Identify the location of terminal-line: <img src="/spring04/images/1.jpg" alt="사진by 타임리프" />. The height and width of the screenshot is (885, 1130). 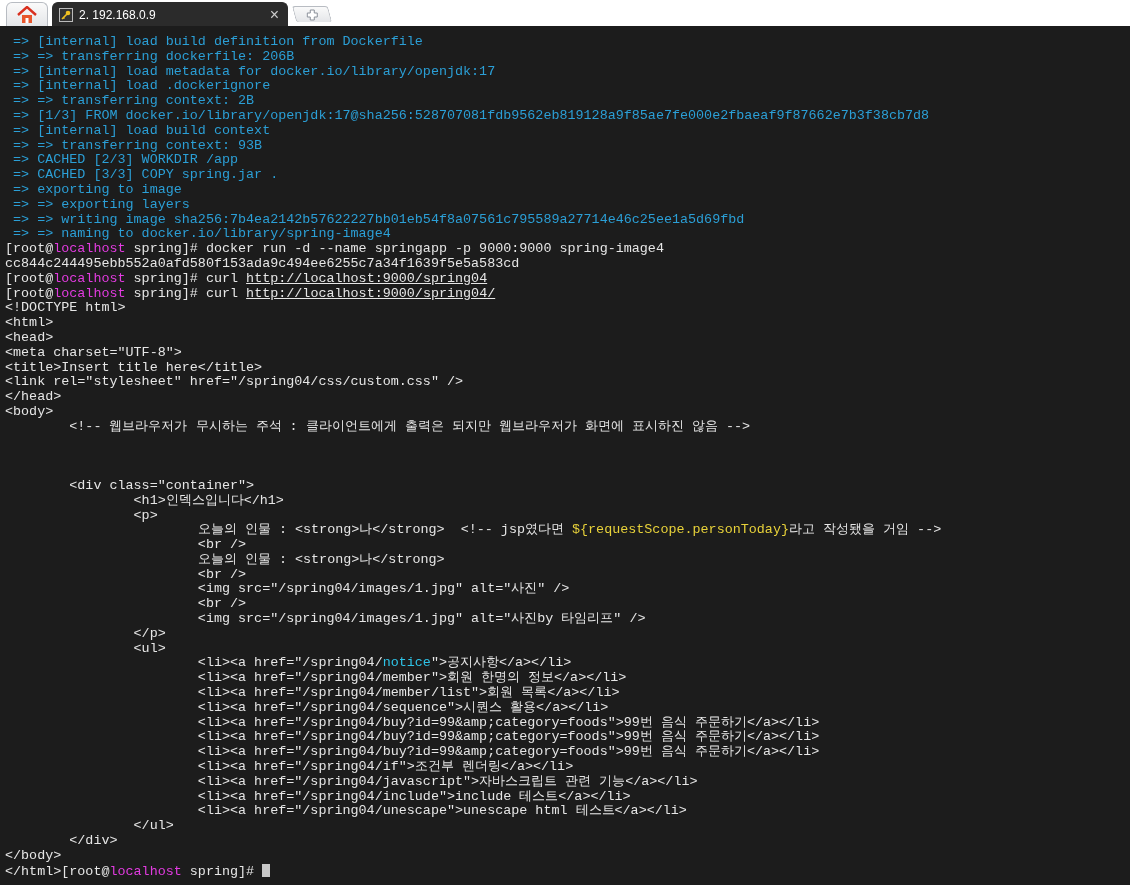
(421, 619).